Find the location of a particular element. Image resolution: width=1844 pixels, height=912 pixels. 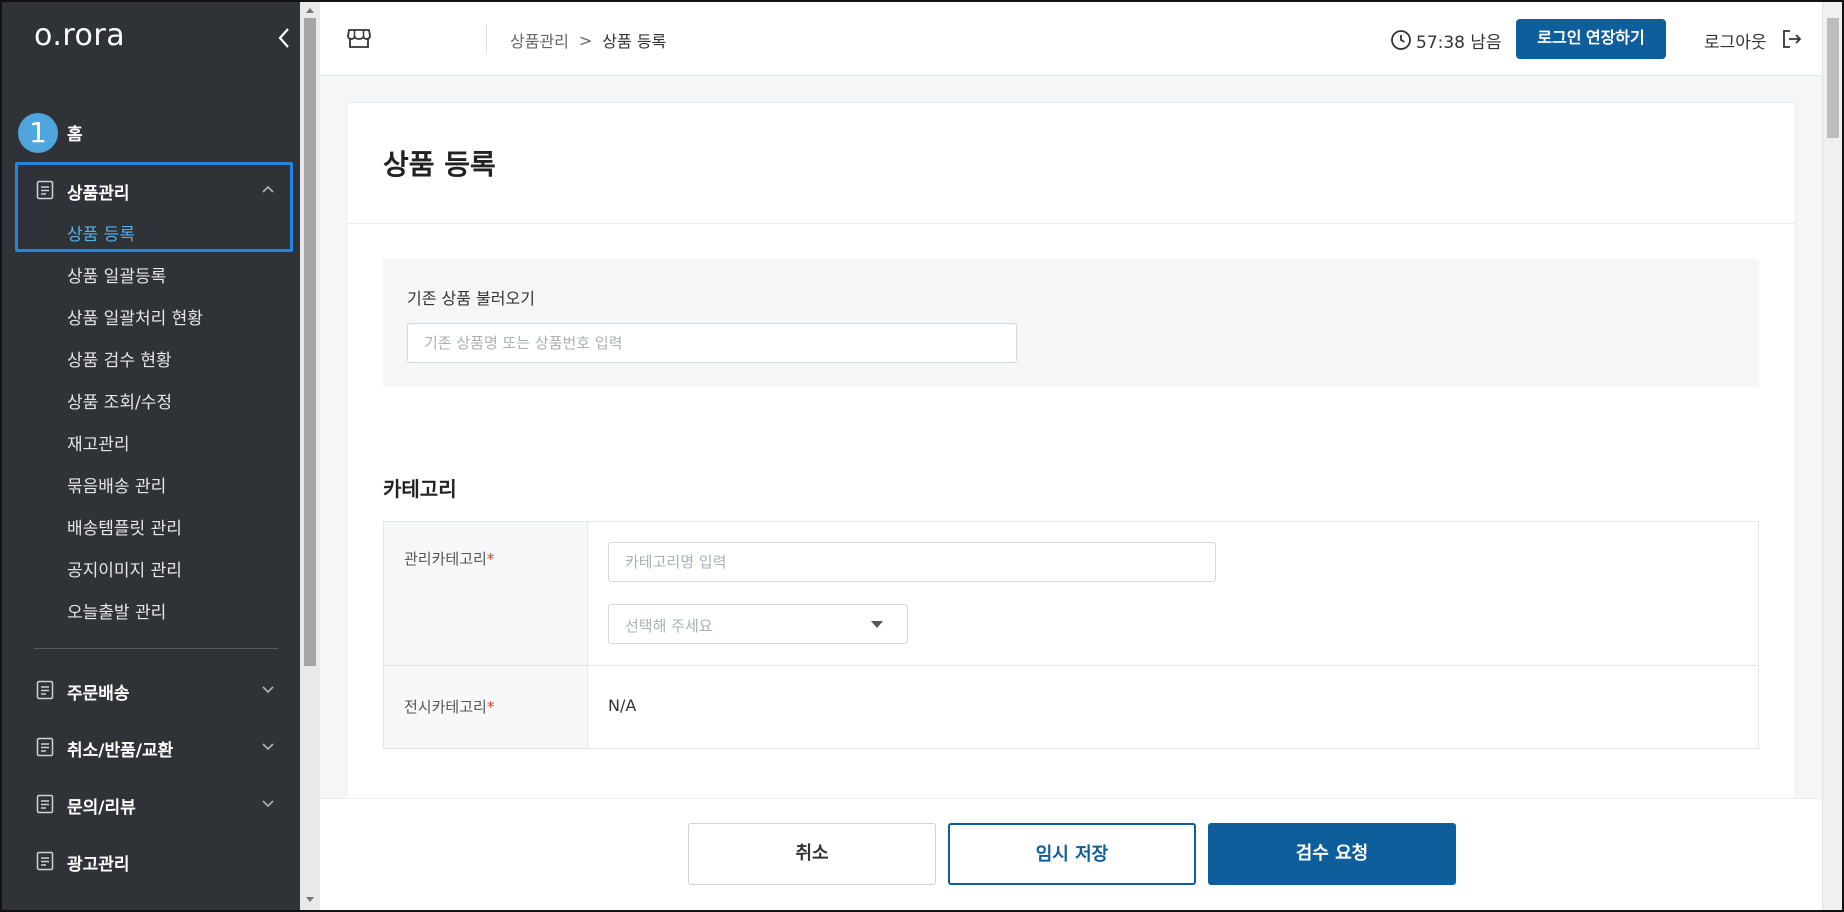

category-name-input is located at coordinates (912, 562).